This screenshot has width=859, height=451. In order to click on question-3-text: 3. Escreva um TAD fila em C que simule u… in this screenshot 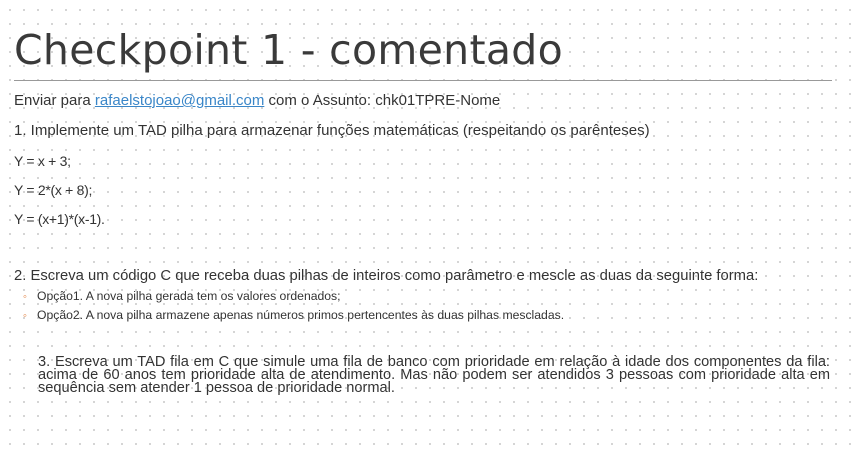, I will do `click(434, 375)`.